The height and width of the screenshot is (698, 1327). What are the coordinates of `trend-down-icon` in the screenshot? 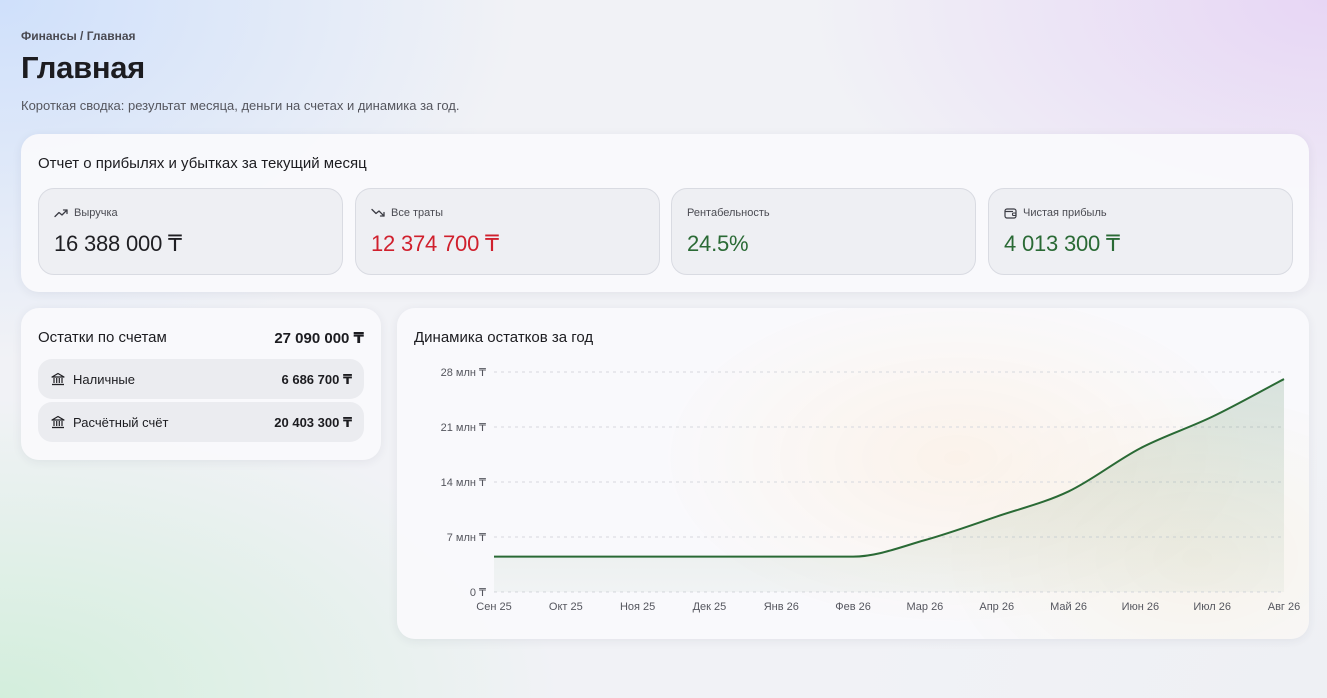 It's located at (378, 213).